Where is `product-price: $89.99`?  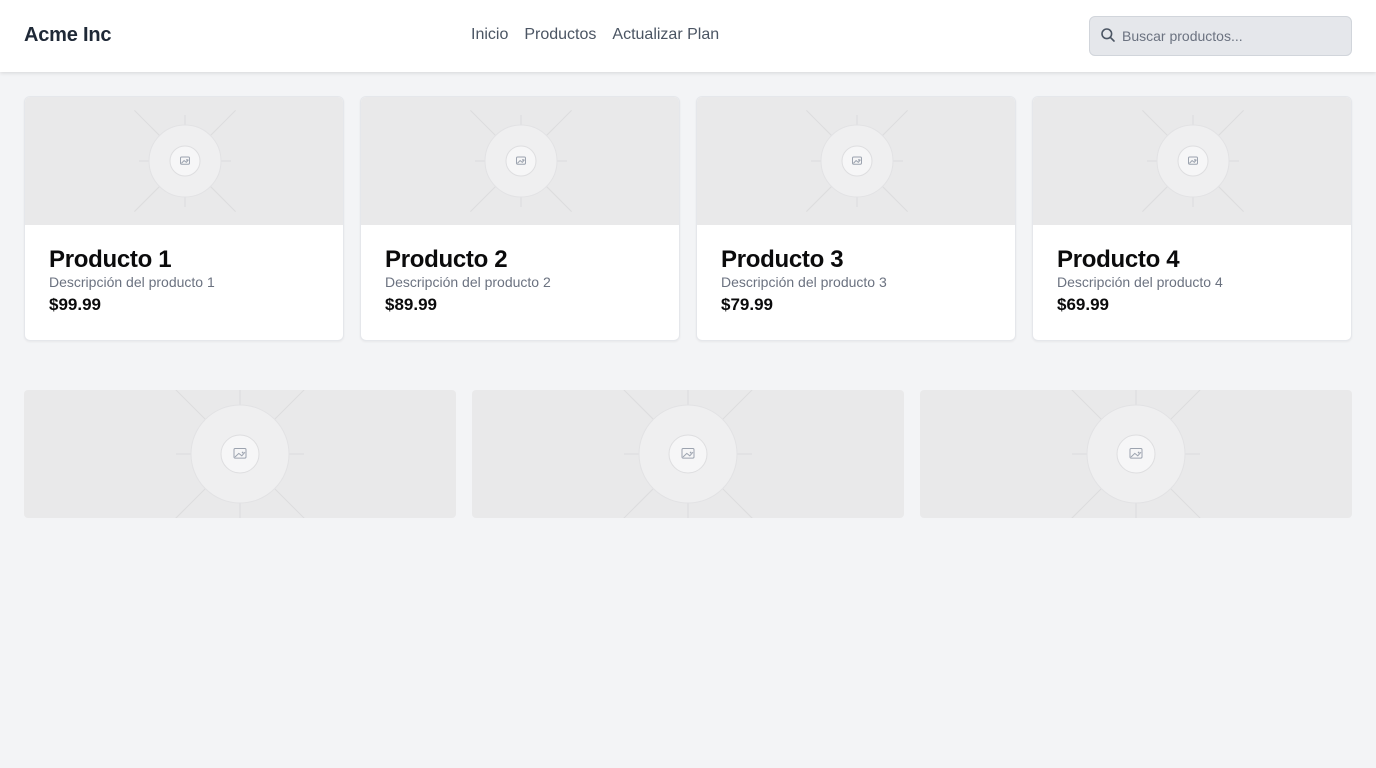 product-price: $89.99 is located at coordinates (411, 304).